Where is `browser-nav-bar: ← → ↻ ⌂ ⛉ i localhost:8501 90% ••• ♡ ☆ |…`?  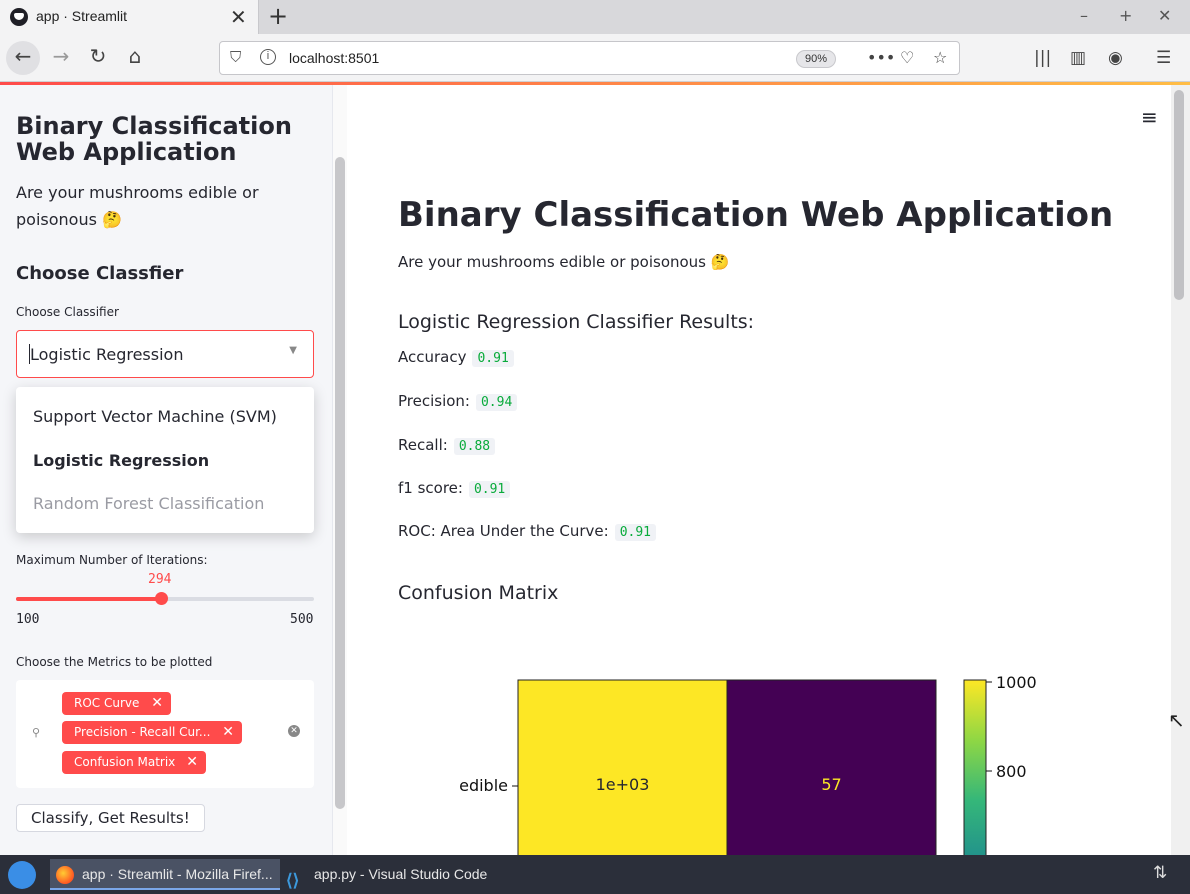 browser-nav-bar: ← → ↻ ⌂ ⛉ i localhost:8501 90% ••• ♡ ☆ |… is located at coordinates (595, 58).